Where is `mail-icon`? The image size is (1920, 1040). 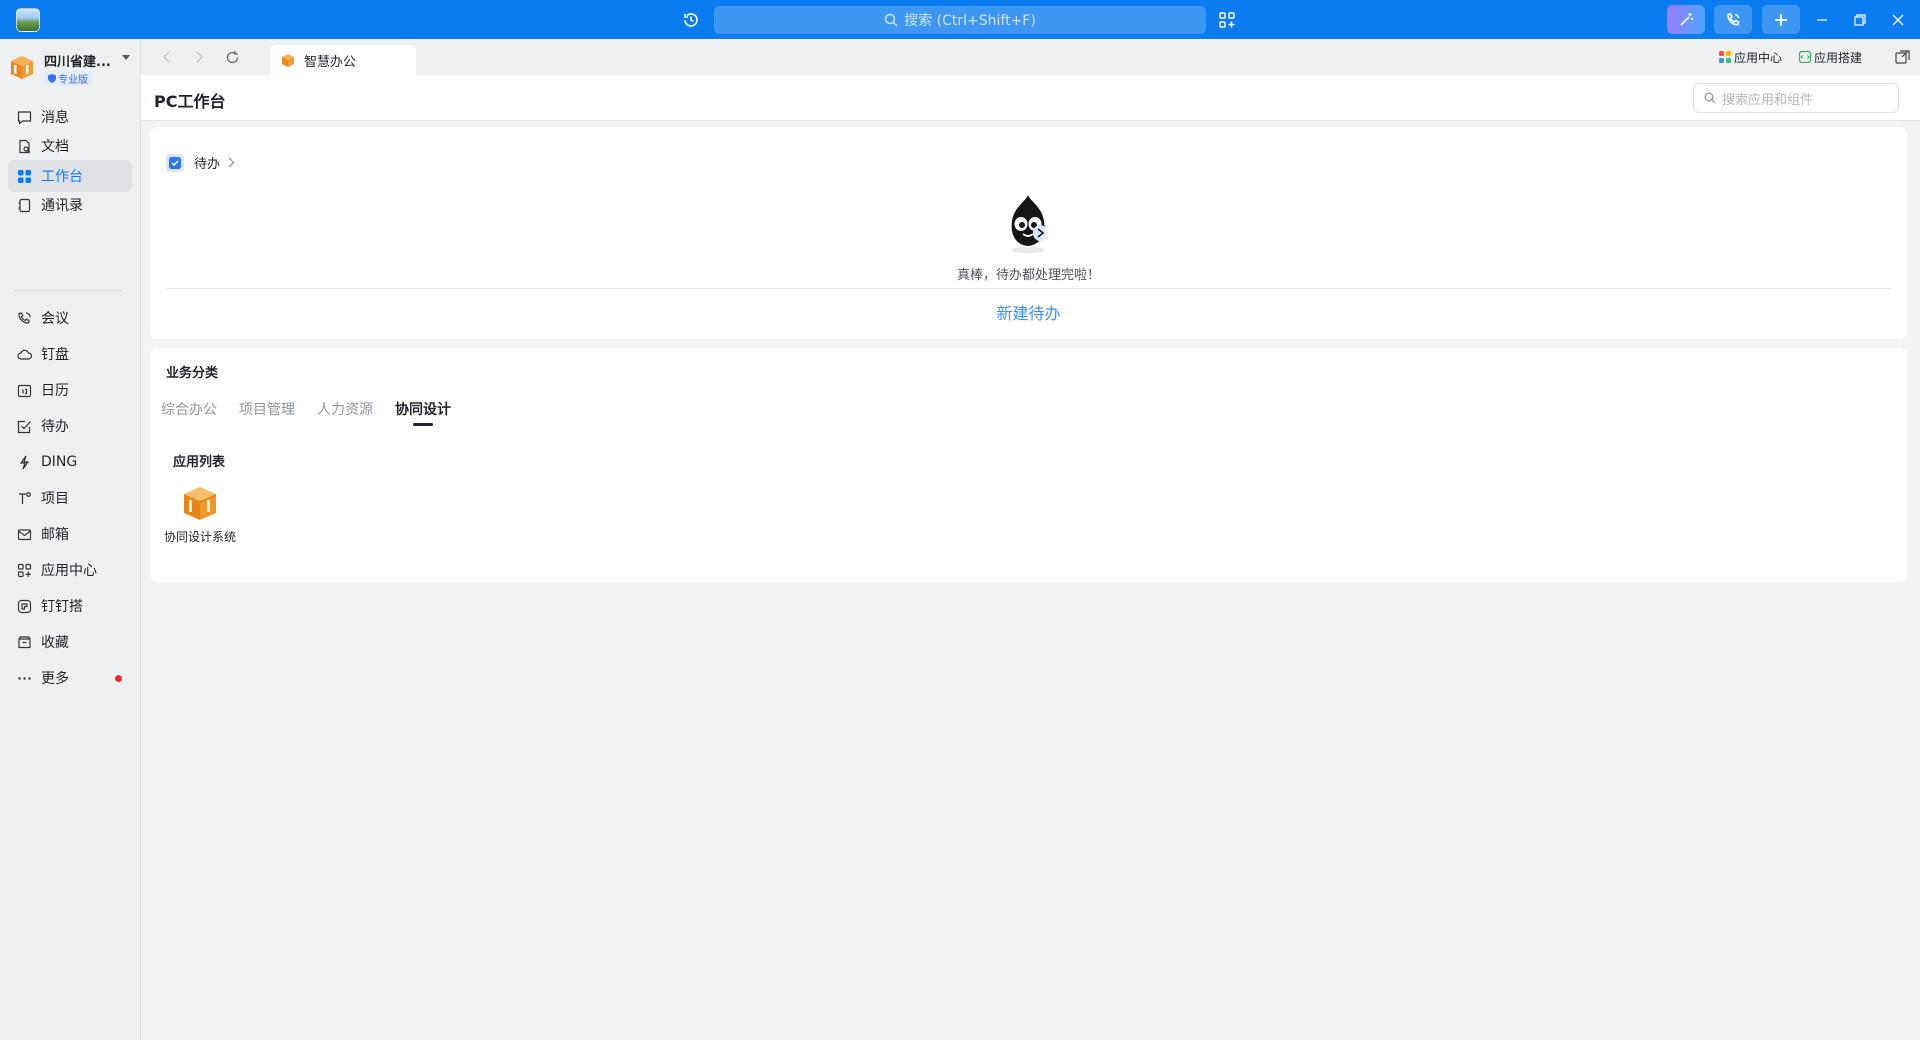
mail-icon is located at coordinates (24, 534).